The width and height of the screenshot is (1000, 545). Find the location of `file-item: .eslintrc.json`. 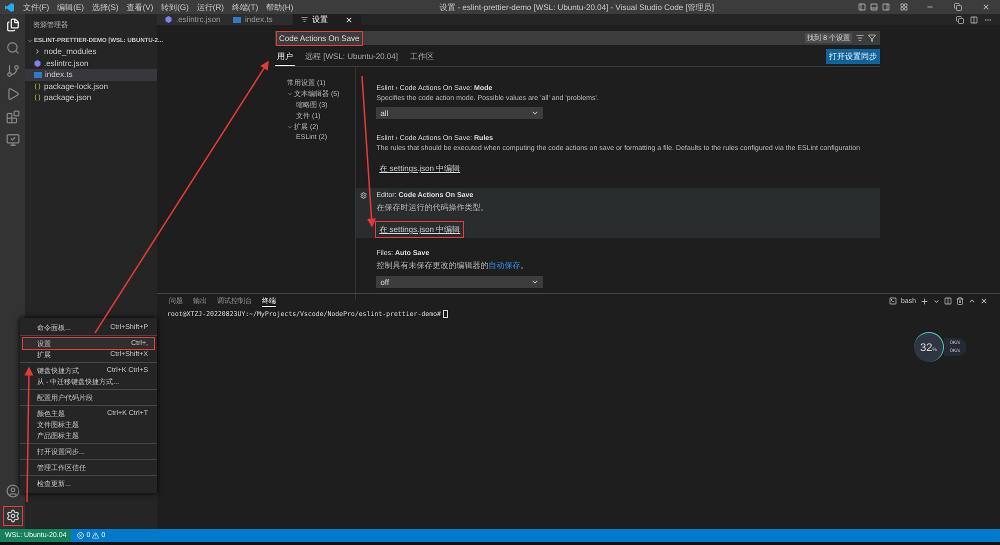

file-item: .eslintrc.json is located at coordinates (91, 63).